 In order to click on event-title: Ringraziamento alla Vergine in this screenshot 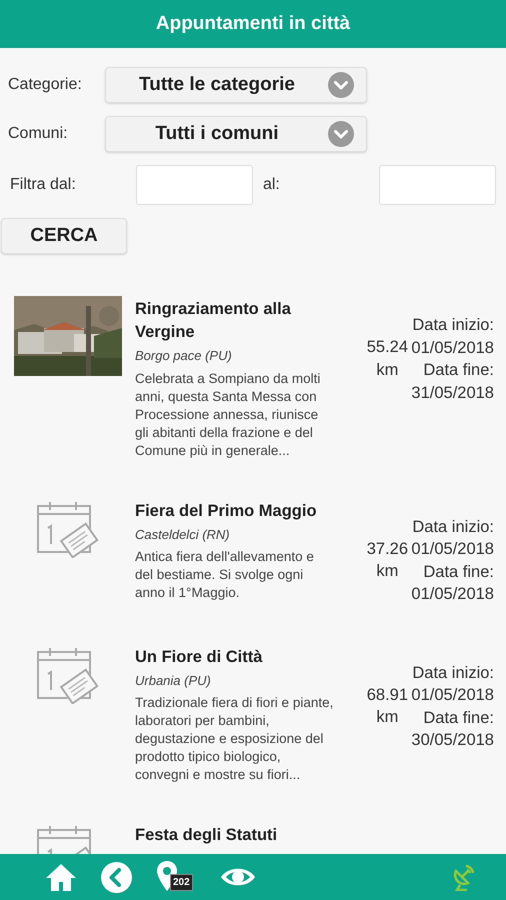, I will do `click(235, 321)`.